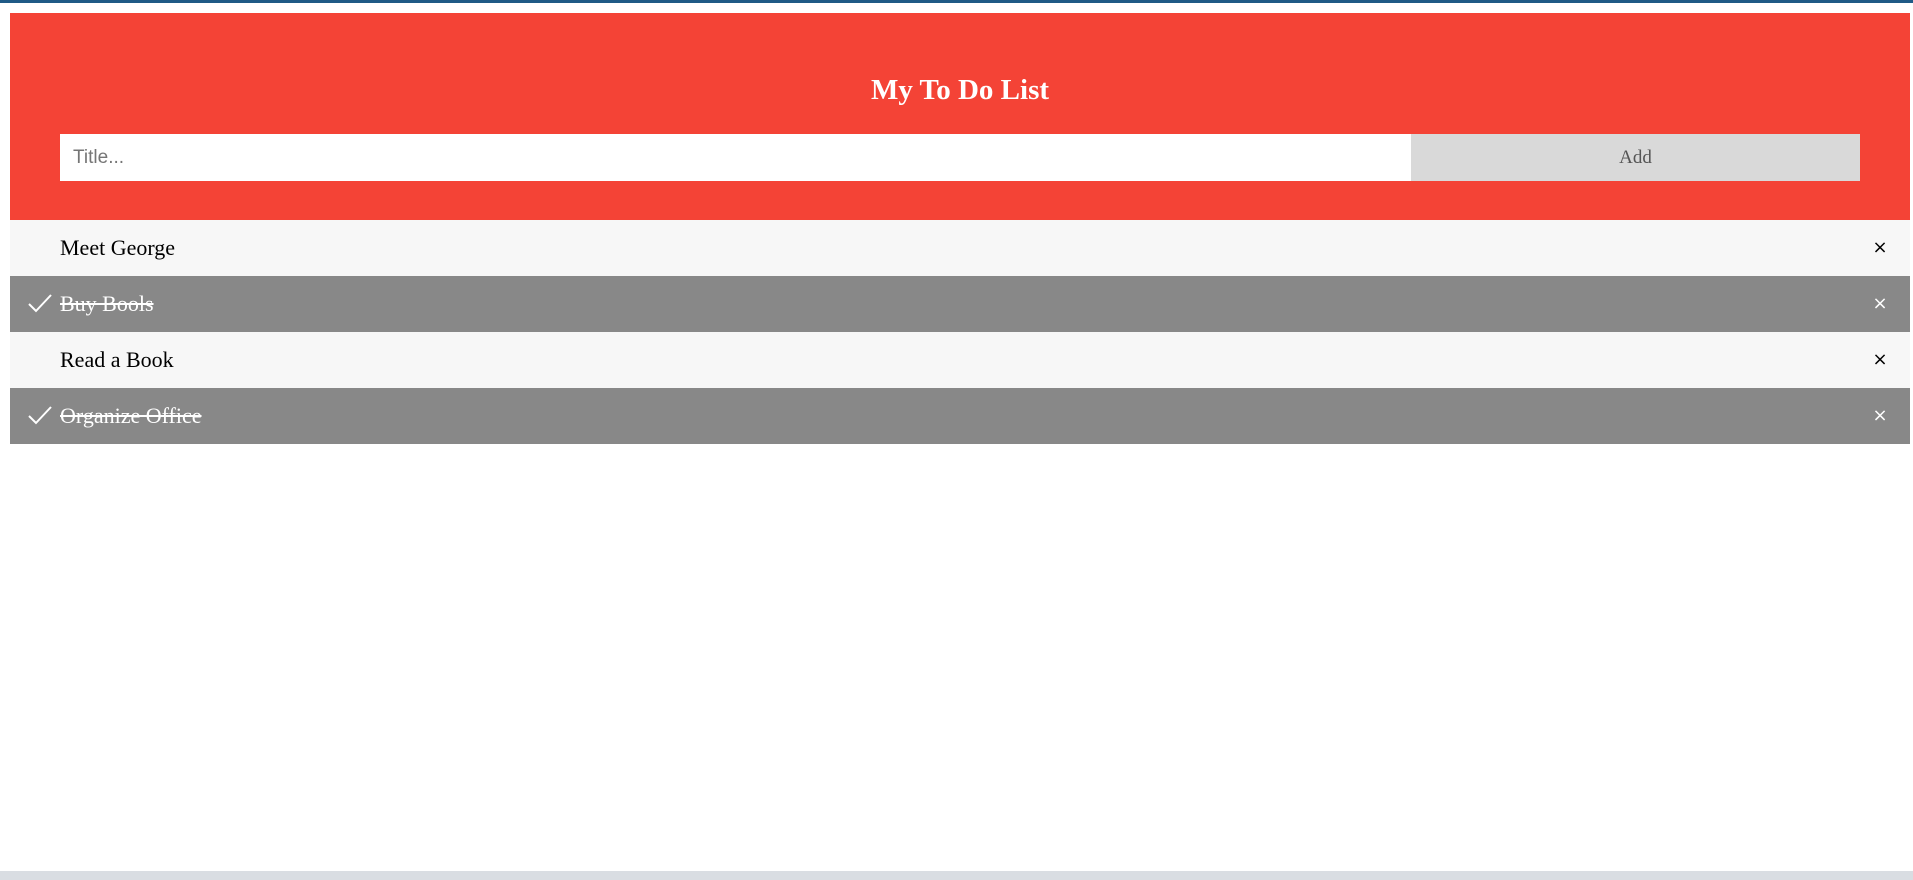 The width and height of the screenshot is (1913, 880). Describe the element at coordinates (131, 415) in the screenshot. I see `todo-item-label: Organize Office` at that location.